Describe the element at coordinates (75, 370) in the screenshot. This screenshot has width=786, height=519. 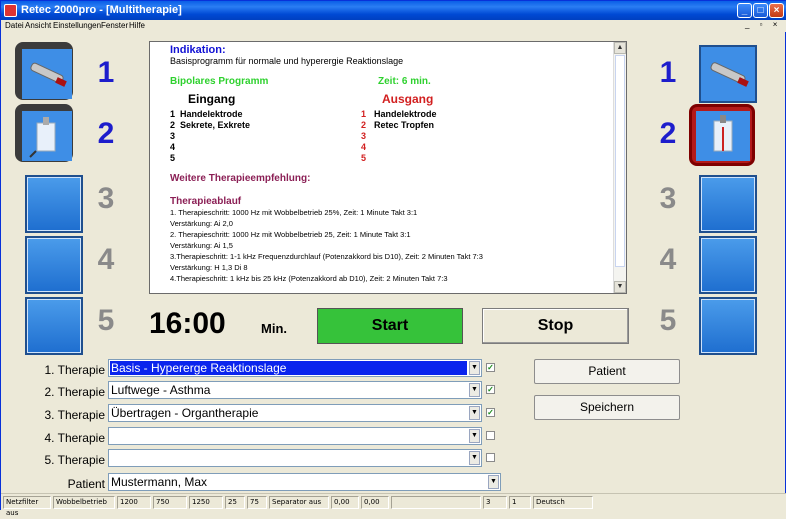
I see `therapy-label: 1. Therapie` at that location.